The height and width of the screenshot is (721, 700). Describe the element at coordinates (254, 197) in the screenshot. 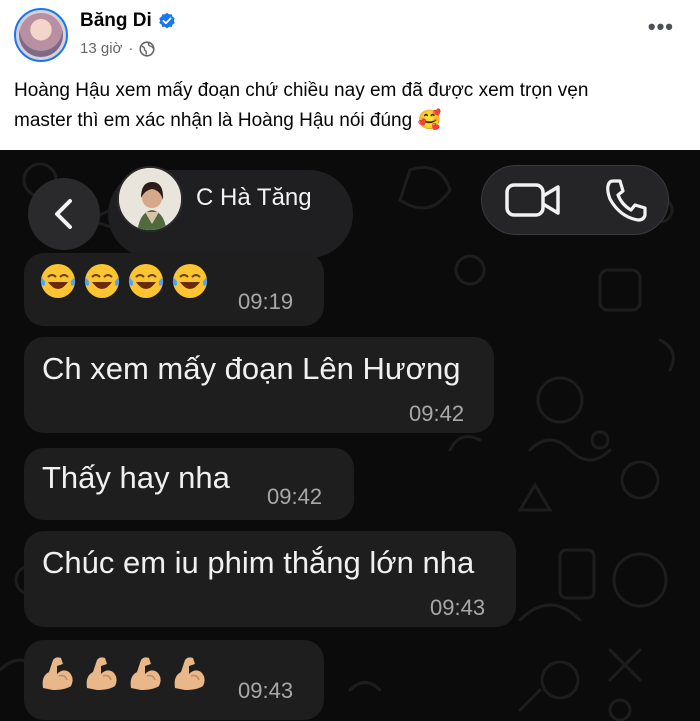

I see `contact-name: C Hà Tăng` at that location.